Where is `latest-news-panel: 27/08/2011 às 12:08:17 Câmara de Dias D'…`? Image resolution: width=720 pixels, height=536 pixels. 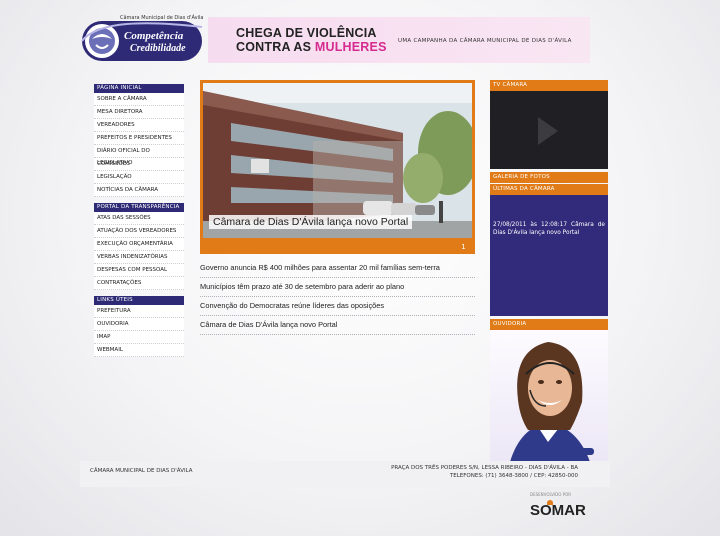
latest-news-panel: 27/08/2011 às 12:08:17 Câmara de Dias D'… is located at coordinates (549, 255).